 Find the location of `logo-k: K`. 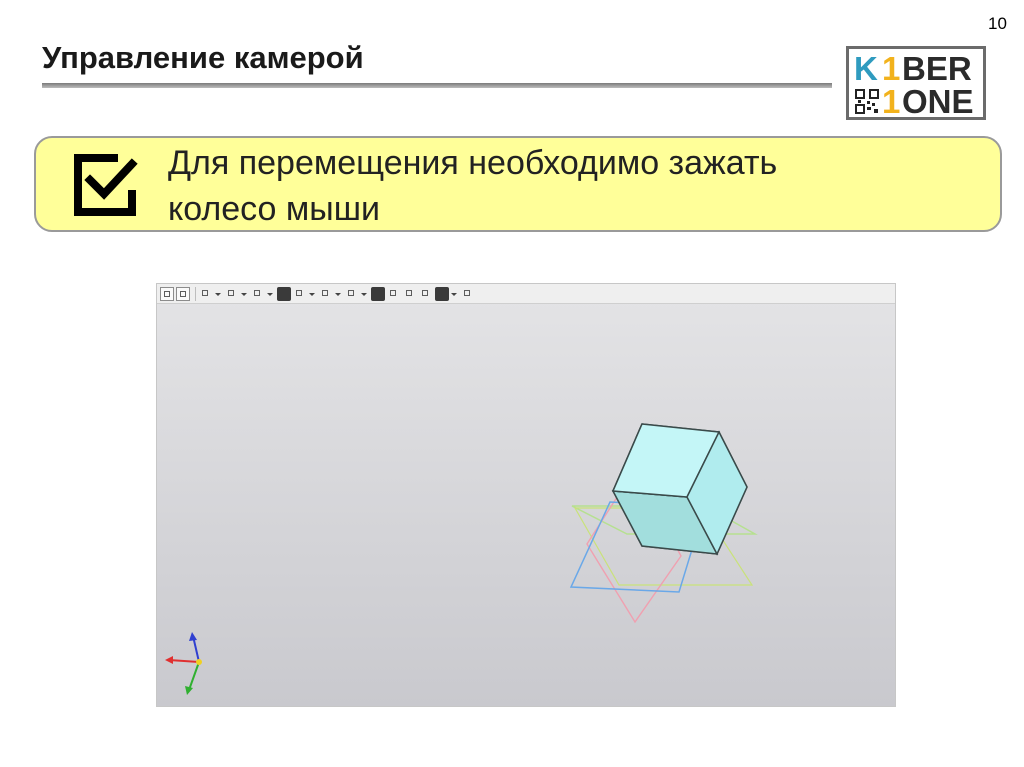

logo-k: K is located at coordinates (866, 68).